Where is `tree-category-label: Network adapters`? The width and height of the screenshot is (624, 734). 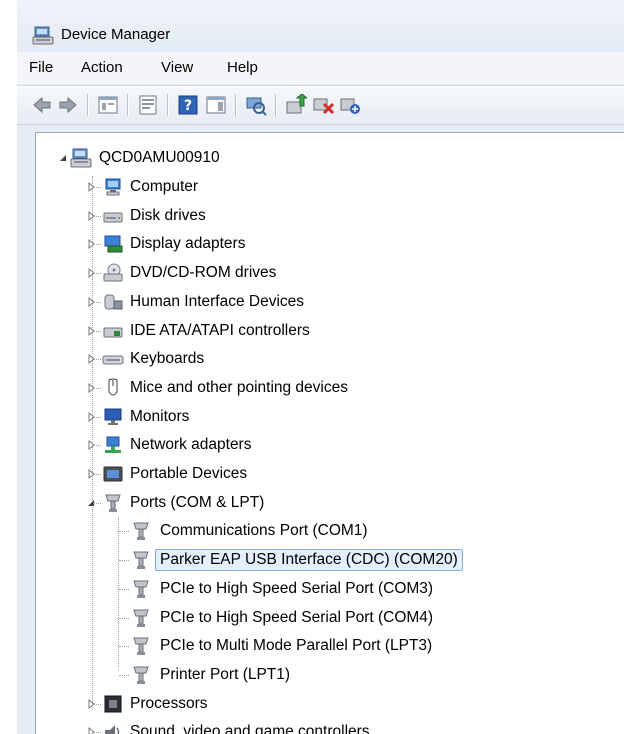 tree-category-label: Network adapters is located at coordinates (191, 445).